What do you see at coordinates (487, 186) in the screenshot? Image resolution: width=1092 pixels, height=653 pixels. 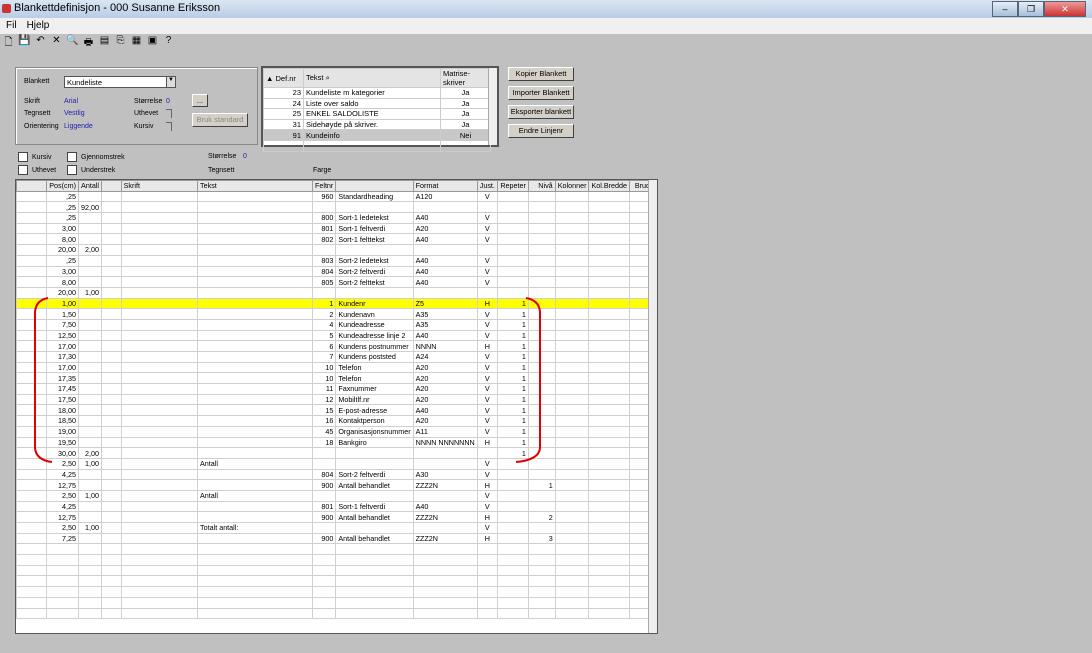 I see `grid-header-9: Just.` at bounding box center [487, 186].